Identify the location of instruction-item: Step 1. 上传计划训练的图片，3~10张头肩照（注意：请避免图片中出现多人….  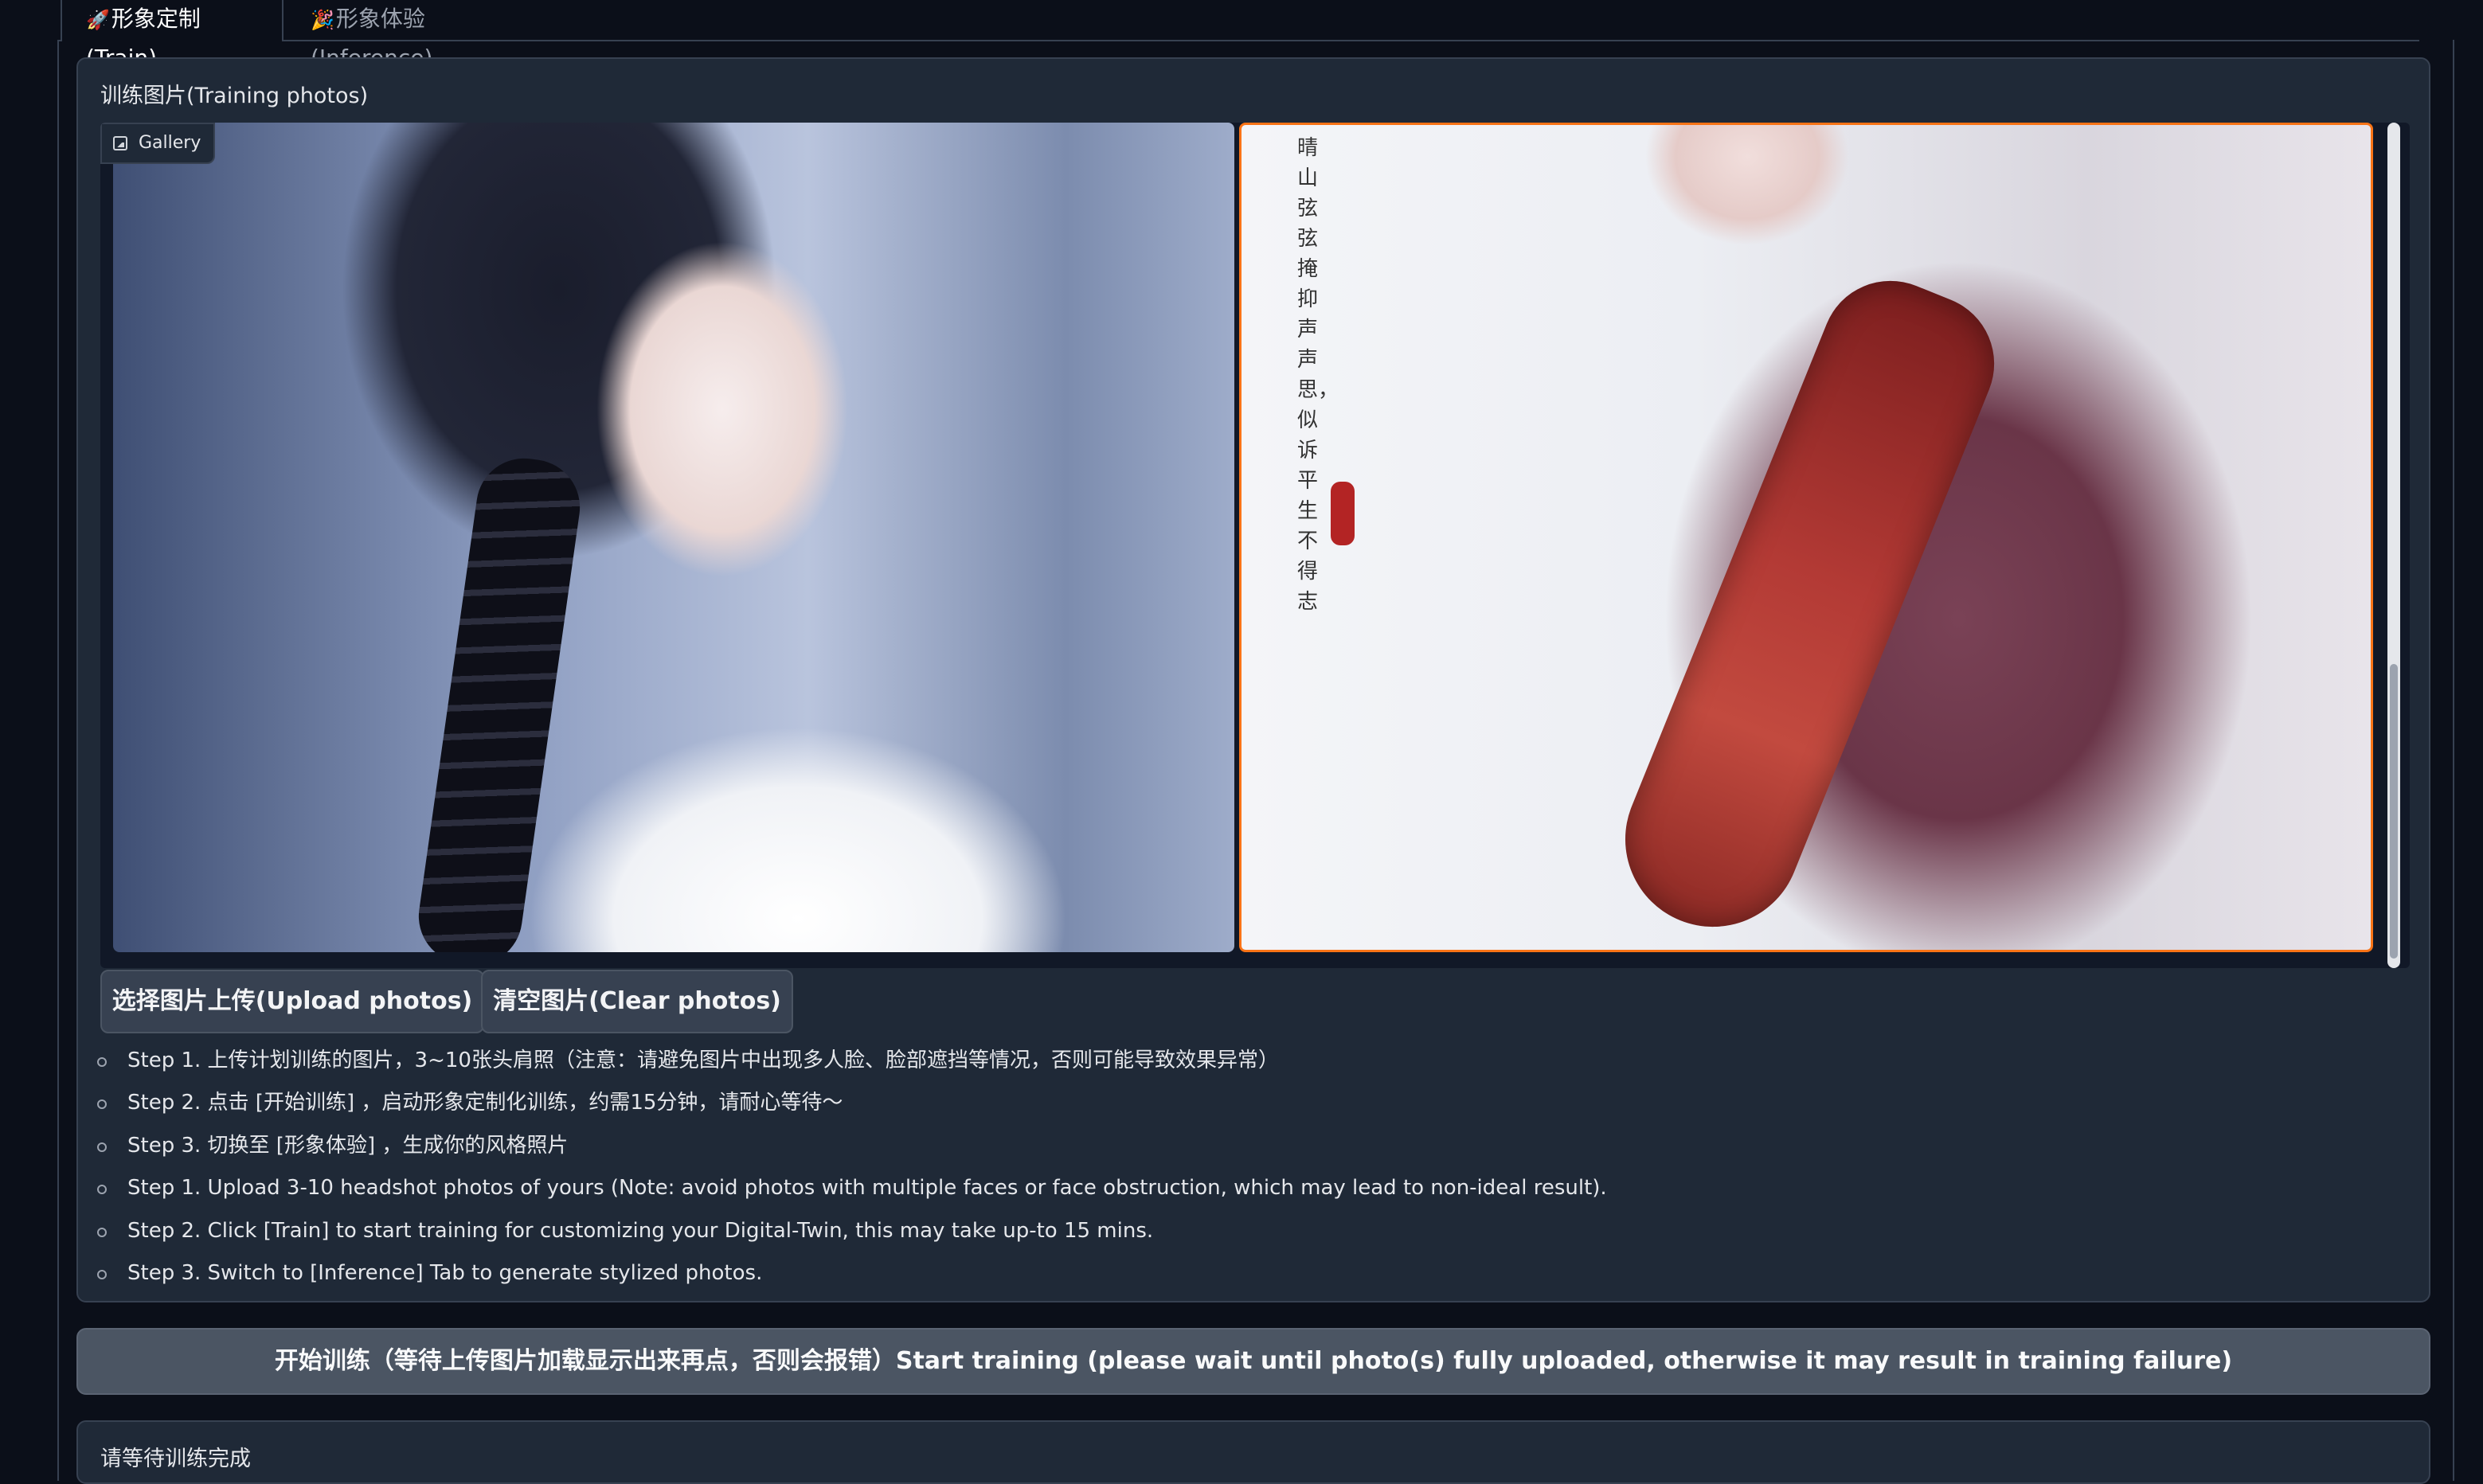
(852, 1061).